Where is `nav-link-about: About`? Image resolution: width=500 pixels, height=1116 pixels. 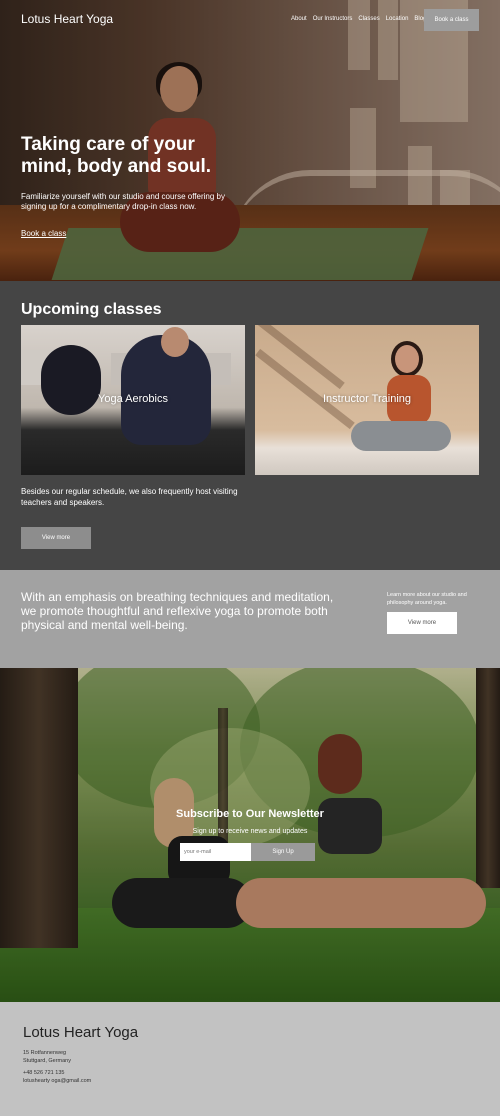 nav-link-about: About is located at coordinates (299, 19).